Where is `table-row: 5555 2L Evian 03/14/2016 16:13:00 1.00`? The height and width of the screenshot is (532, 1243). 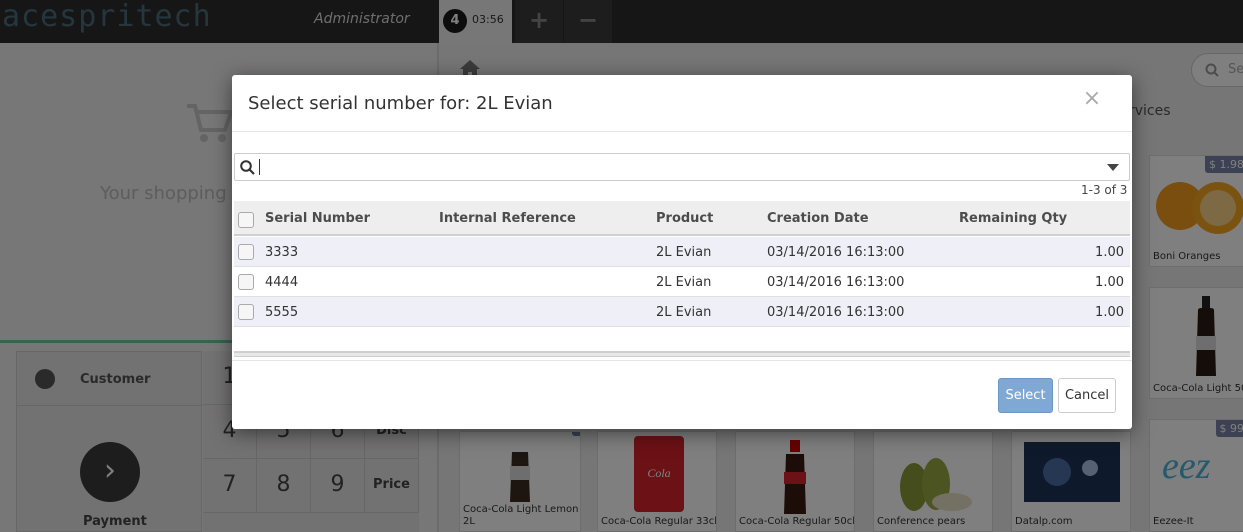
table-row: 5555 2L Evian 03/14/2016 16:13:00 1.00 is located at coordinates (682, 312).